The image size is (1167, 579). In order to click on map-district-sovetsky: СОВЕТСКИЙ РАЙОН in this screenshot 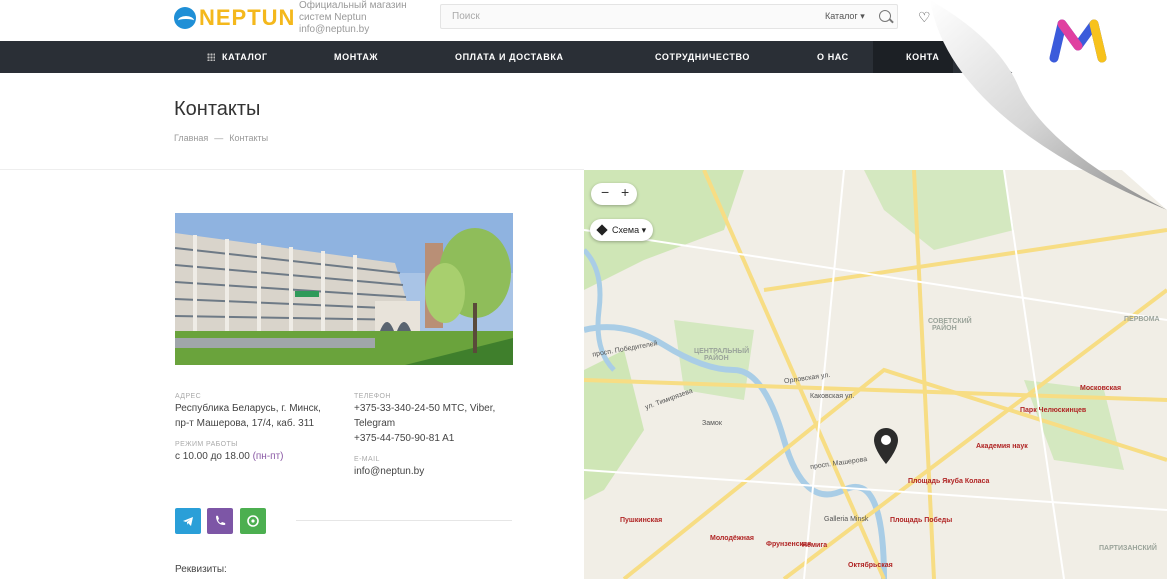, I will do `click(950, 325)`.